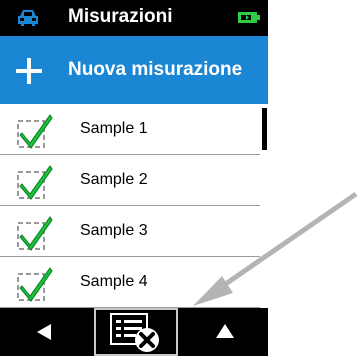 The image size is (364, 356). I want to click on up-button, so click(225, 332).